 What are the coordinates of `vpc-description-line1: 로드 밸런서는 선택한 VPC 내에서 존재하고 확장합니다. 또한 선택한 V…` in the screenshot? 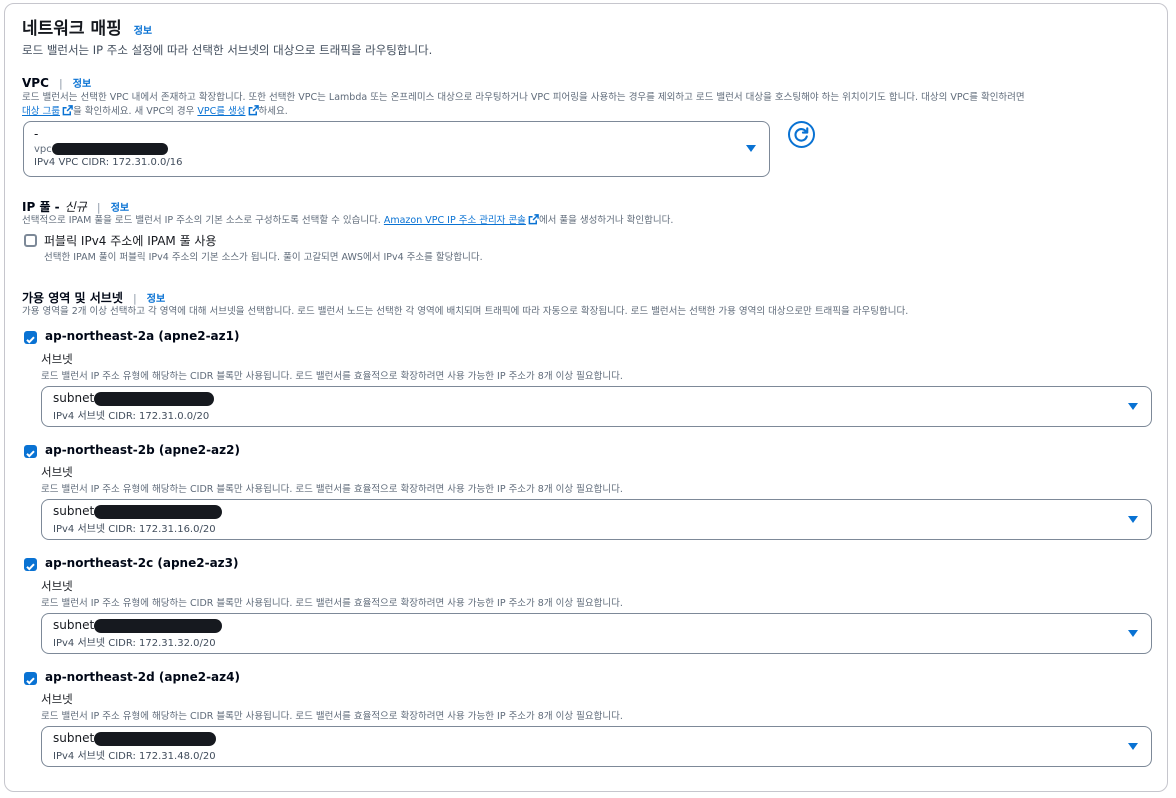 It's located at (523, 97).